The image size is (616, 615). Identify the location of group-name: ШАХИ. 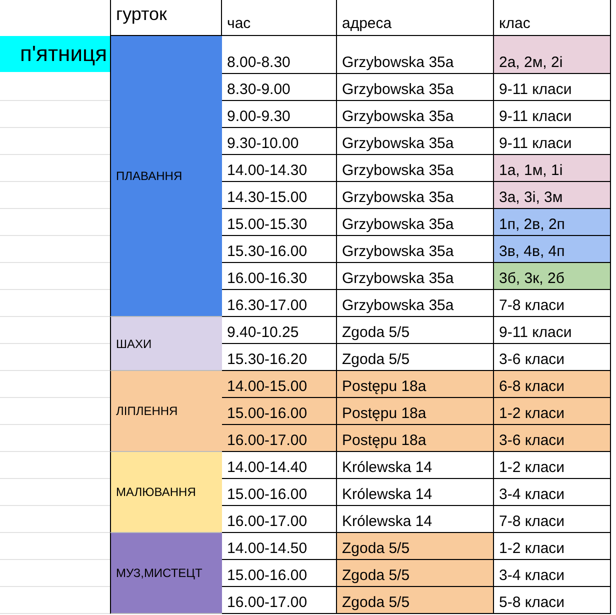
(166, 344).